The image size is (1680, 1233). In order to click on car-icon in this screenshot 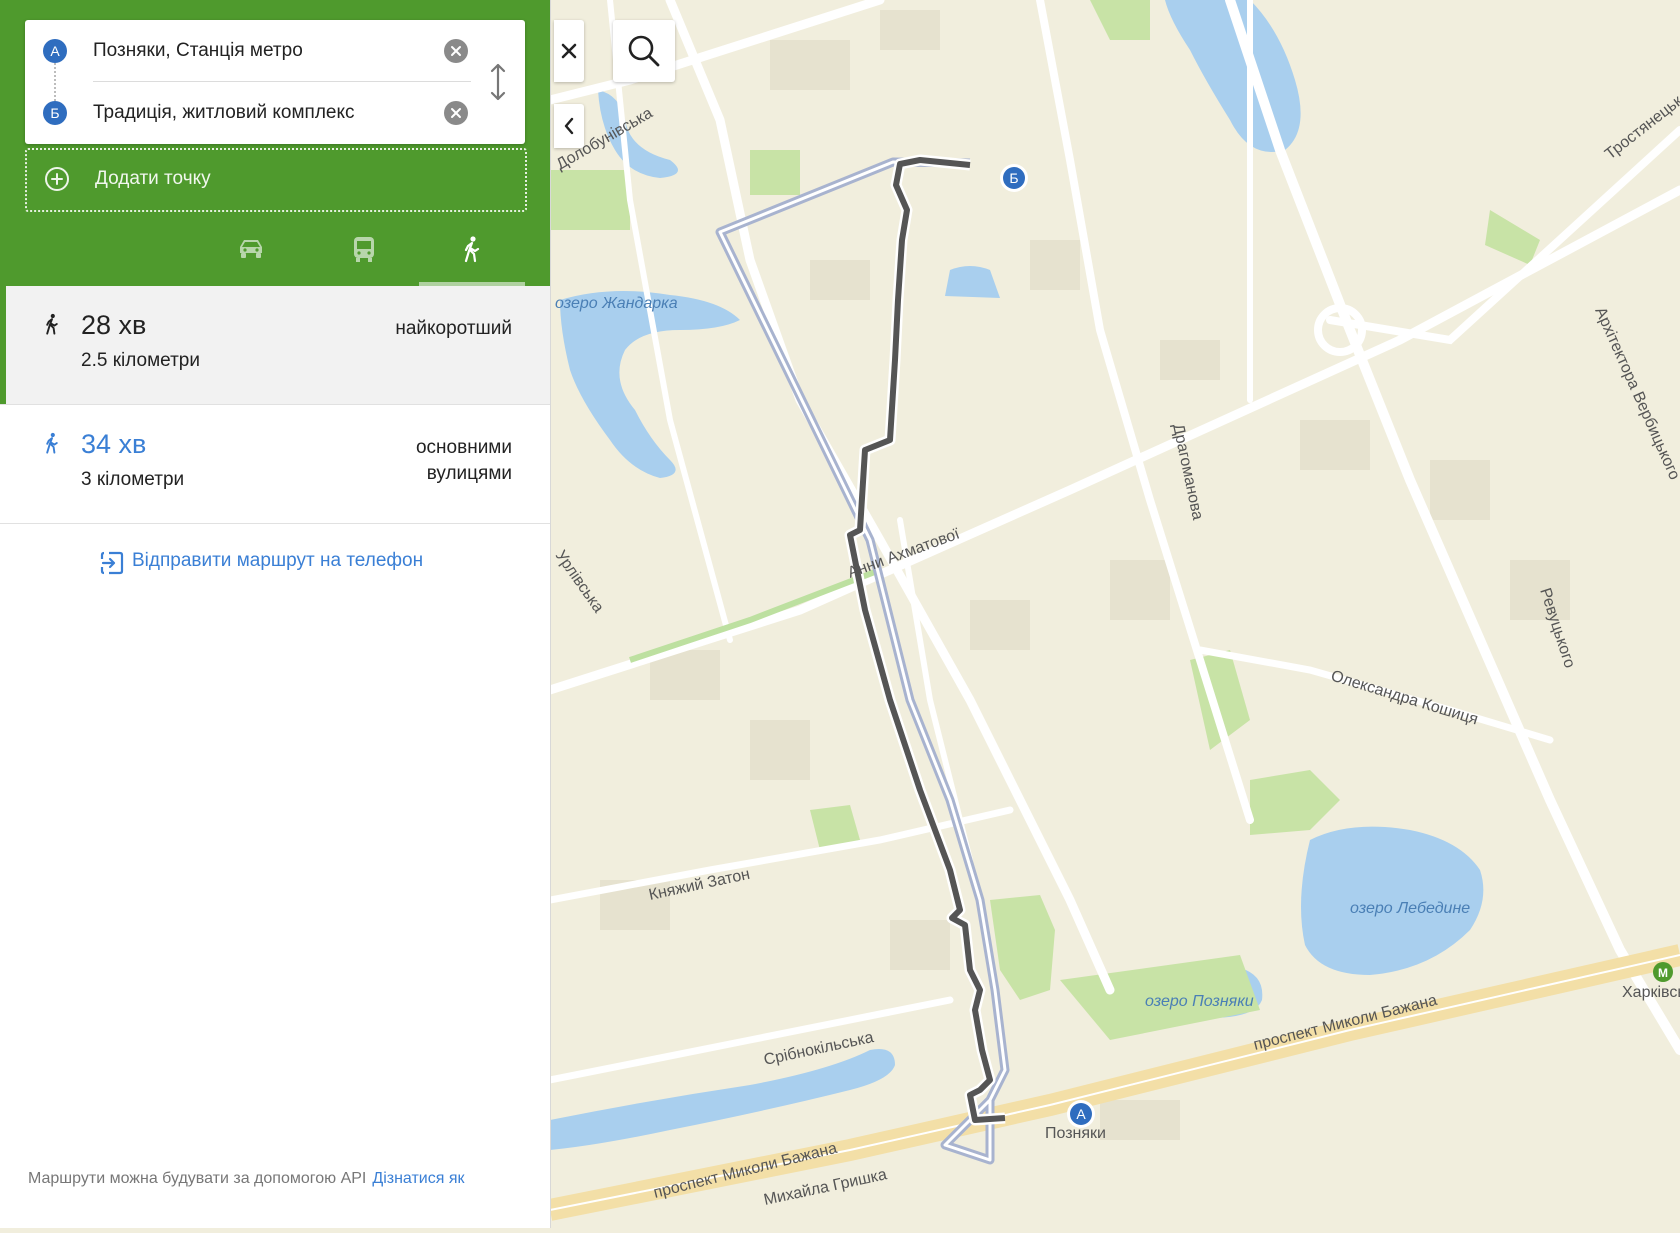, I will do `click(251, 249)`.